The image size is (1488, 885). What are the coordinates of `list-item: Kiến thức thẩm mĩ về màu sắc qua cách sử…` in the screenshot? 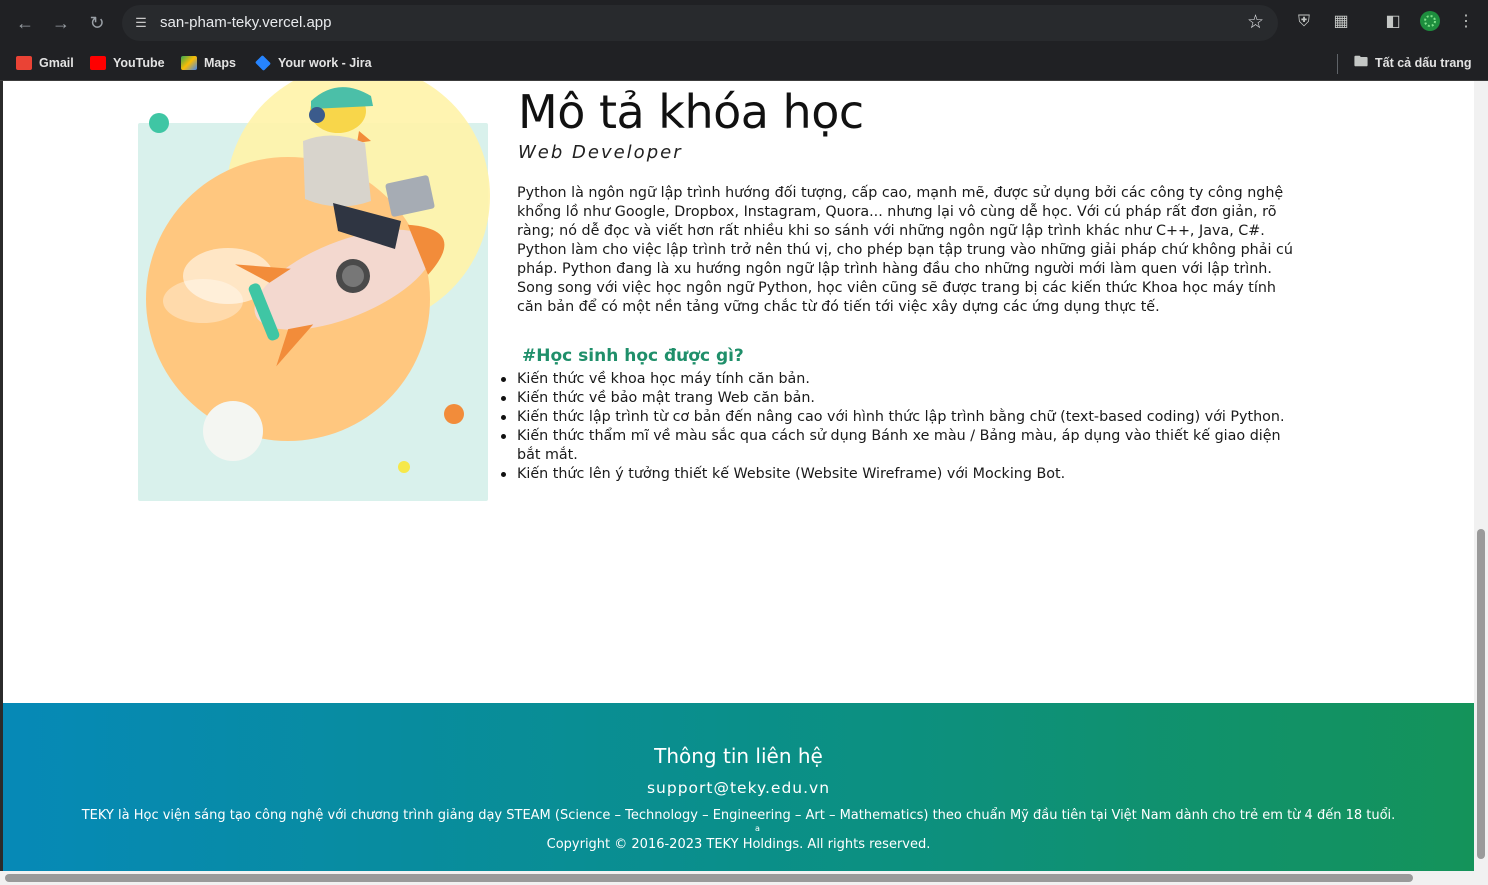 It's located at (904, 446).